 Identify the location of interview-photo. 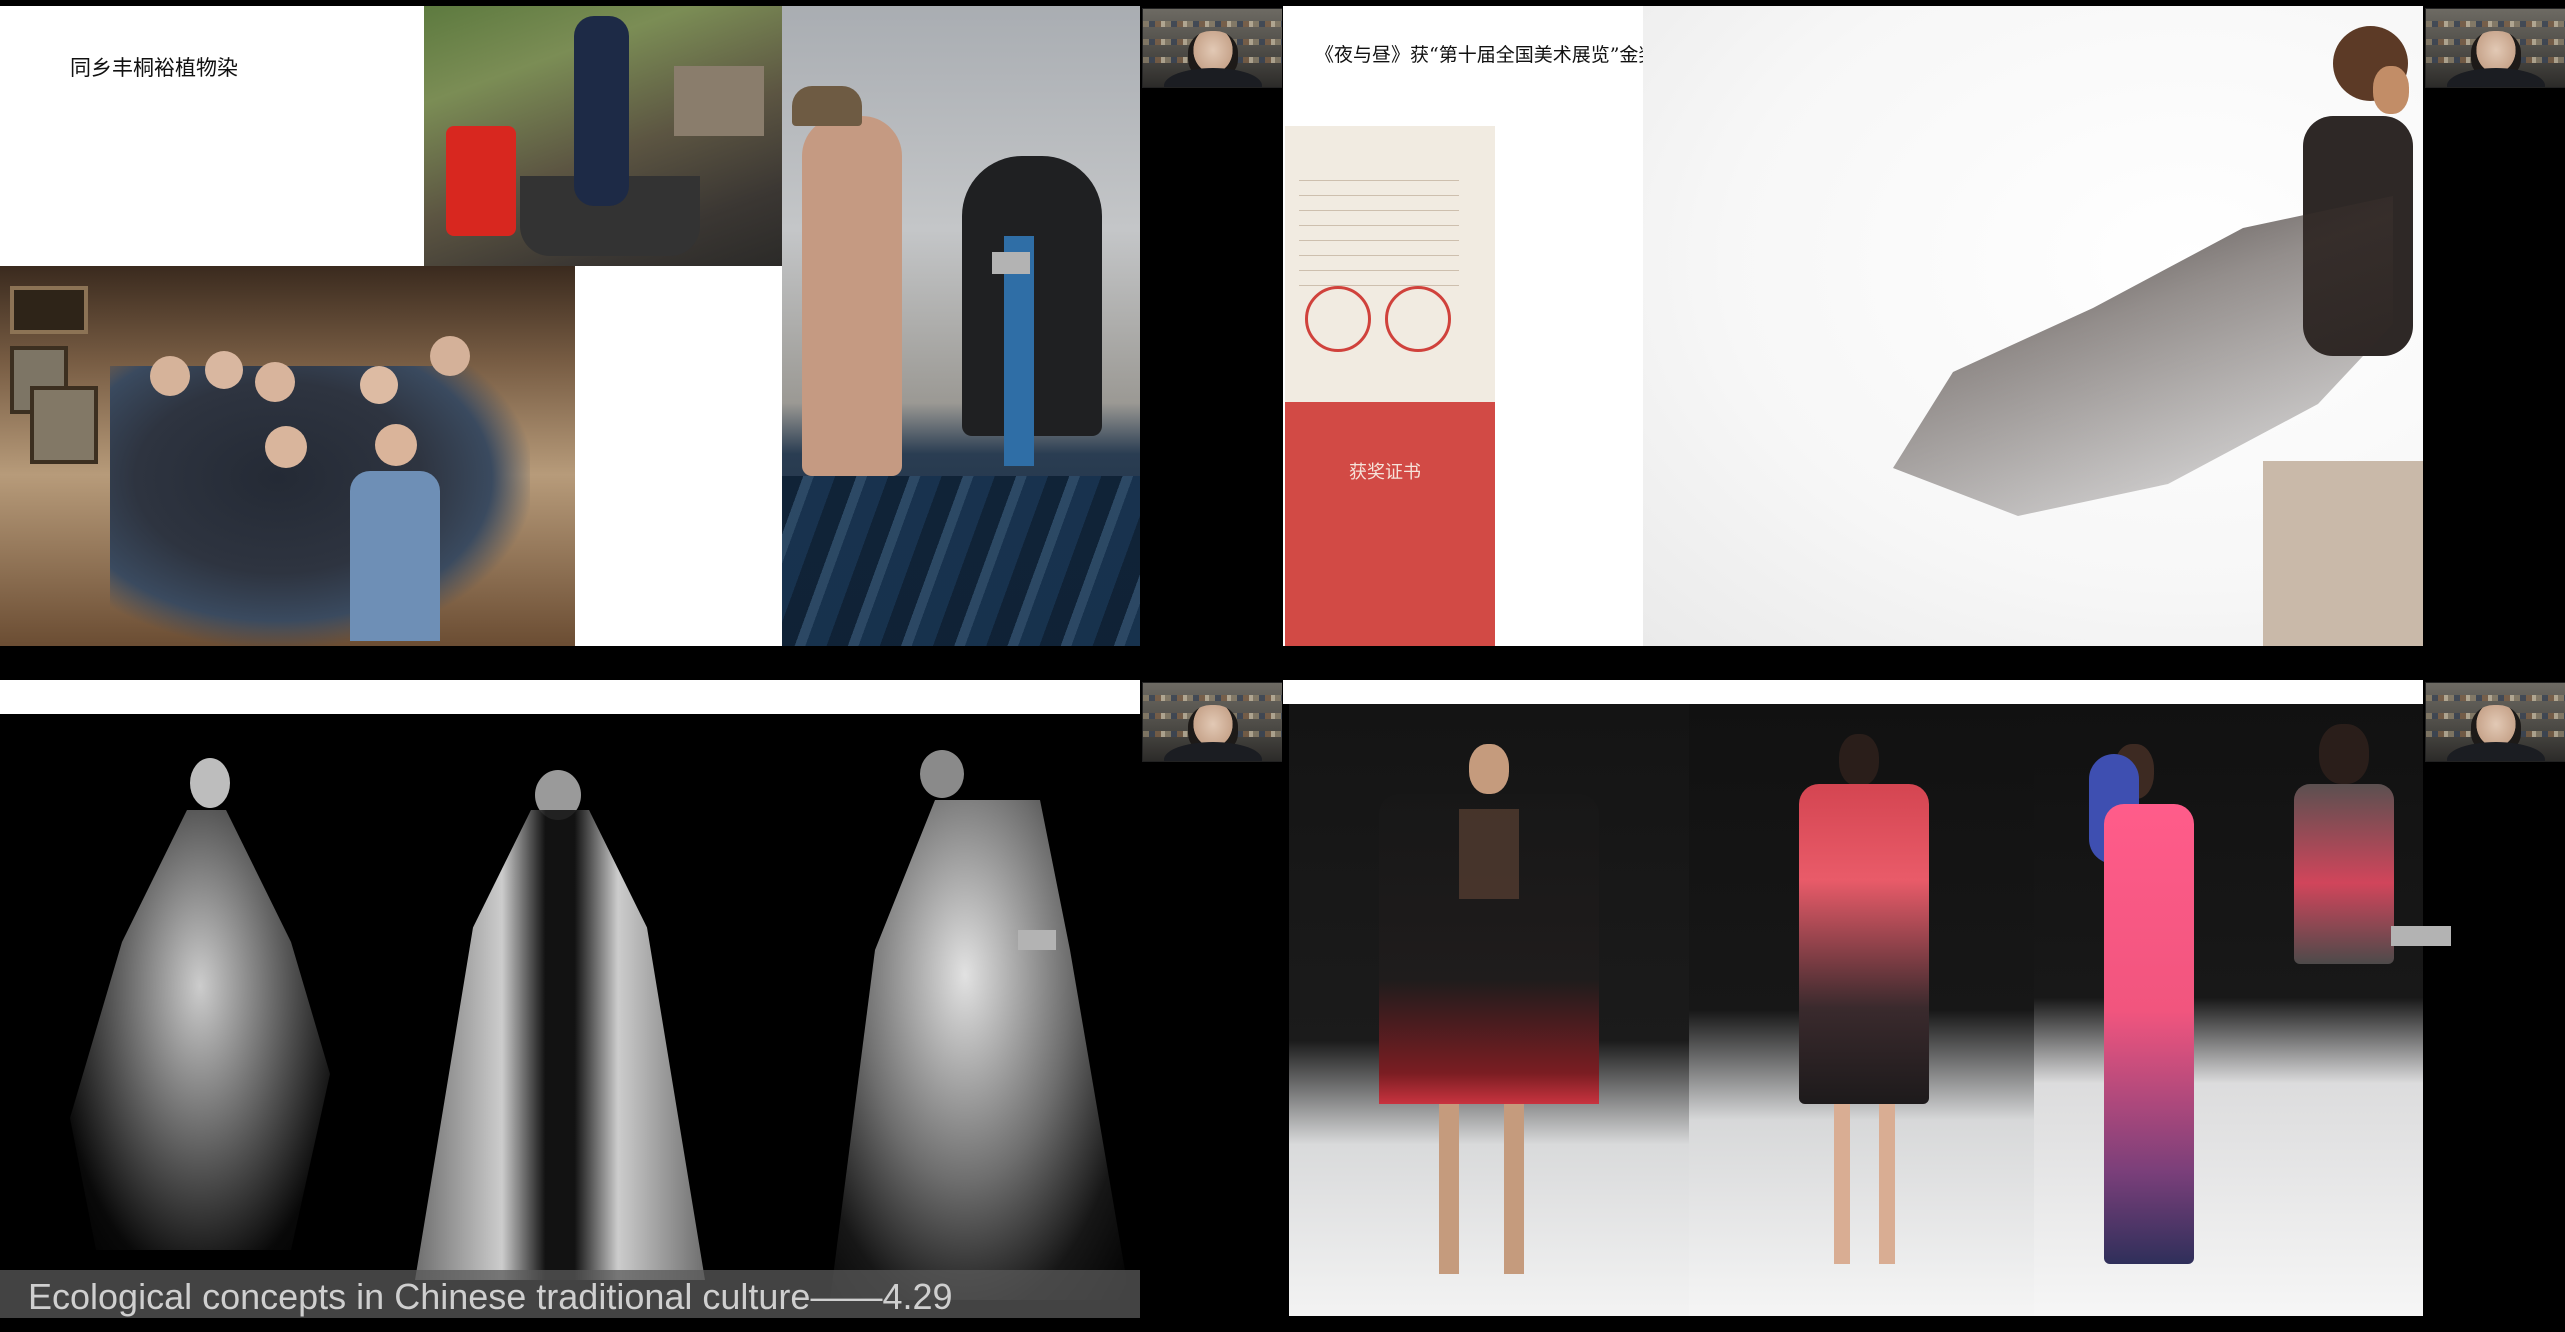
(961, 326).